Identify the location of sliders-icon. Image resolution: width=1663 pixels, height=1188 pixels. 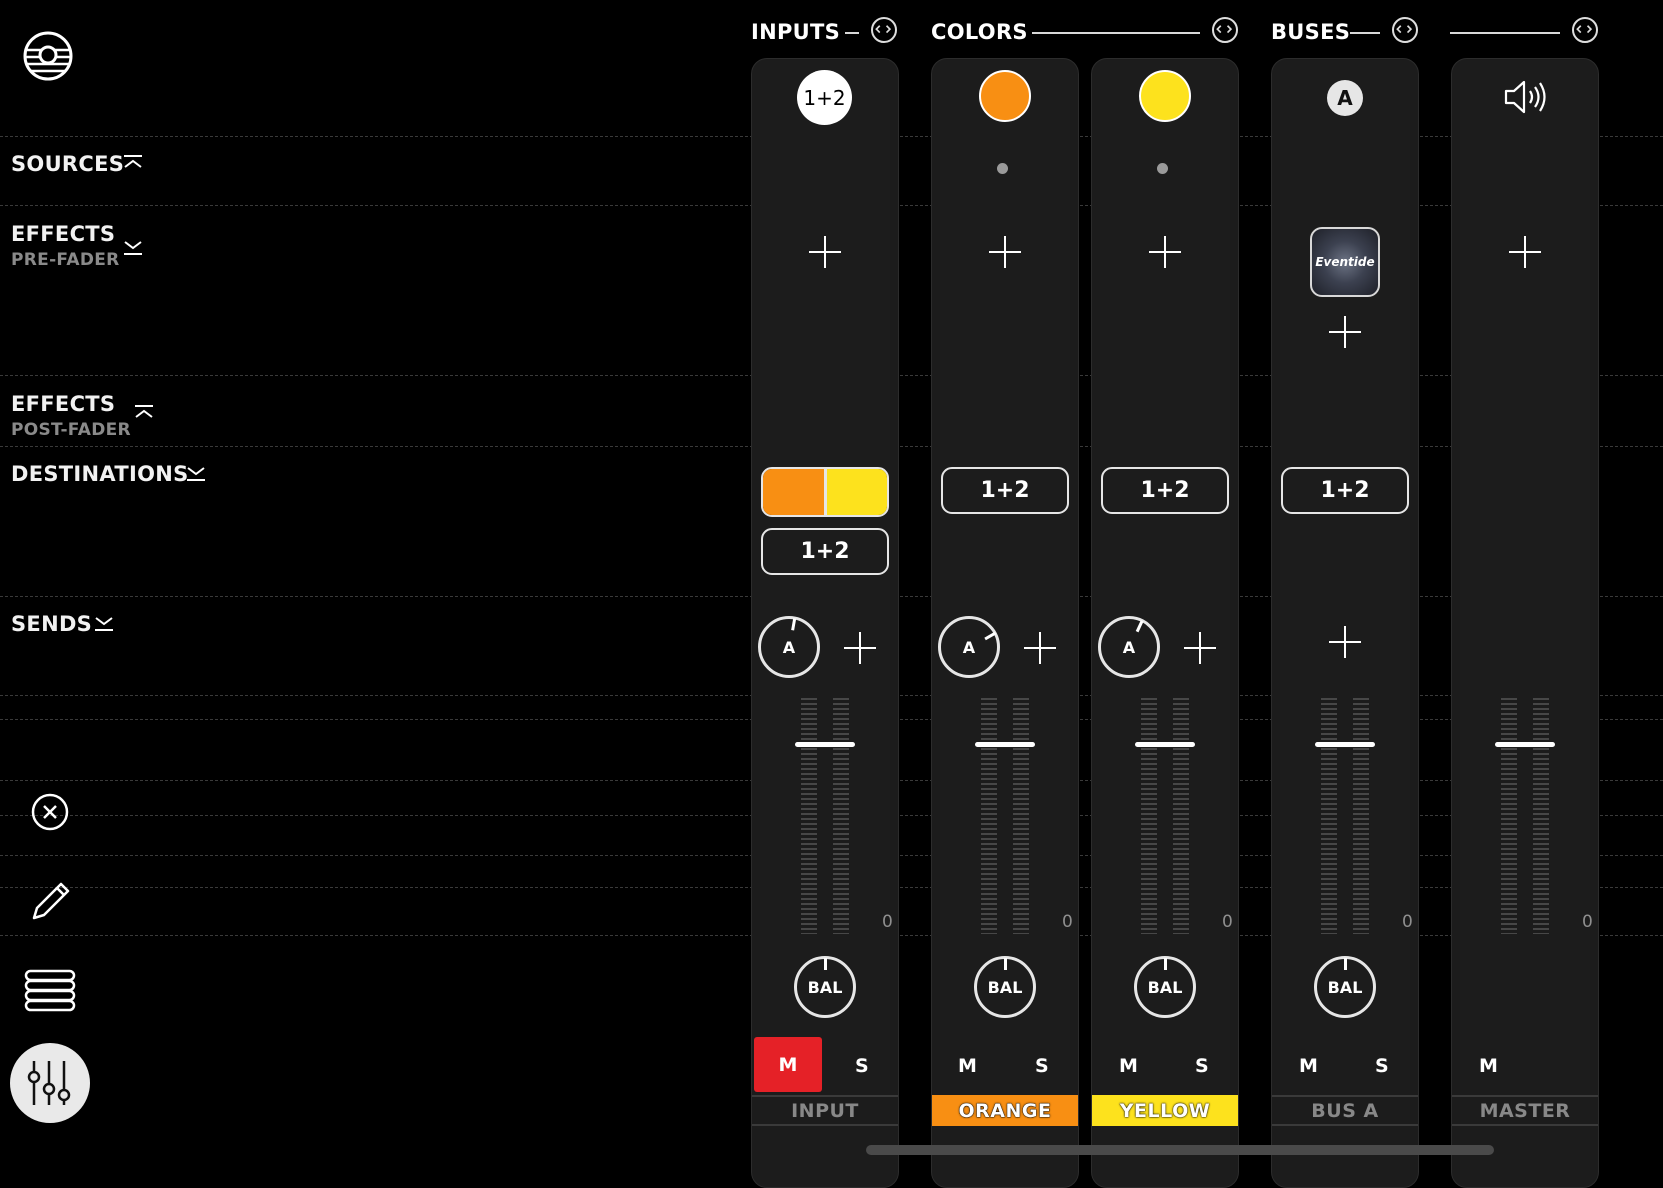
(49, 1083).